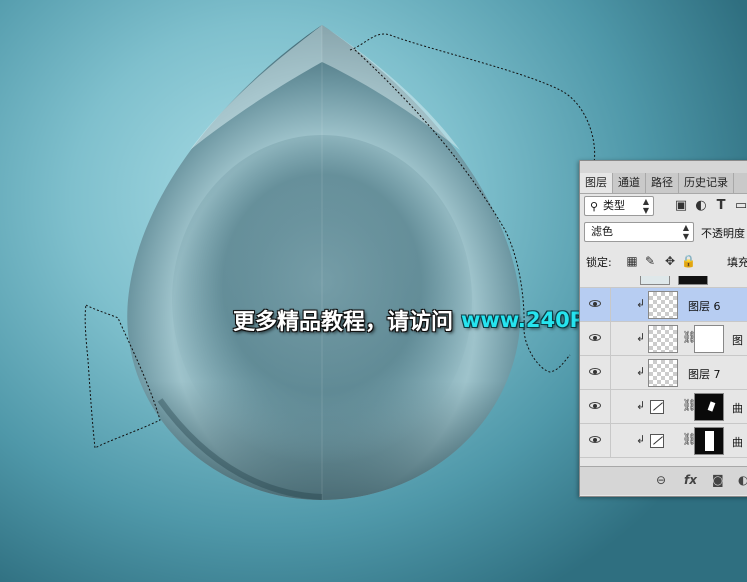  I want to click on opacity-label: 不透明度, so click(723, 233).